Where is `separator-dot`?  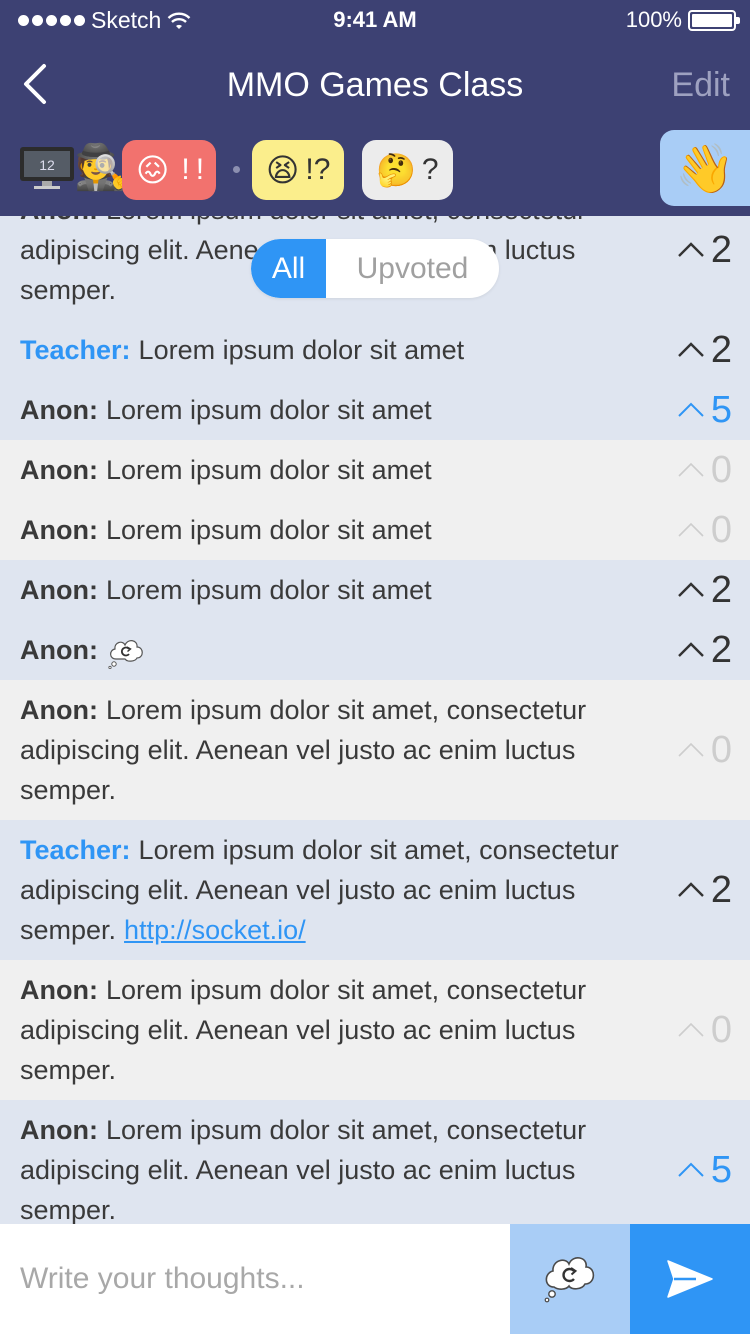 separator-dot is located at coordinates (236, 169).